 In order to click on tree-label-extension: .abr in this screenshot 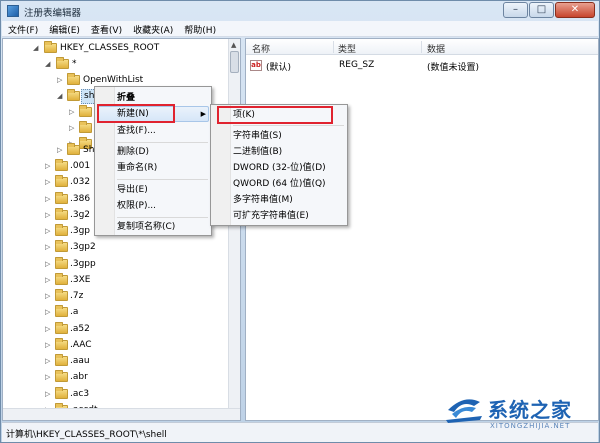, I will do `click(79, 377)`.